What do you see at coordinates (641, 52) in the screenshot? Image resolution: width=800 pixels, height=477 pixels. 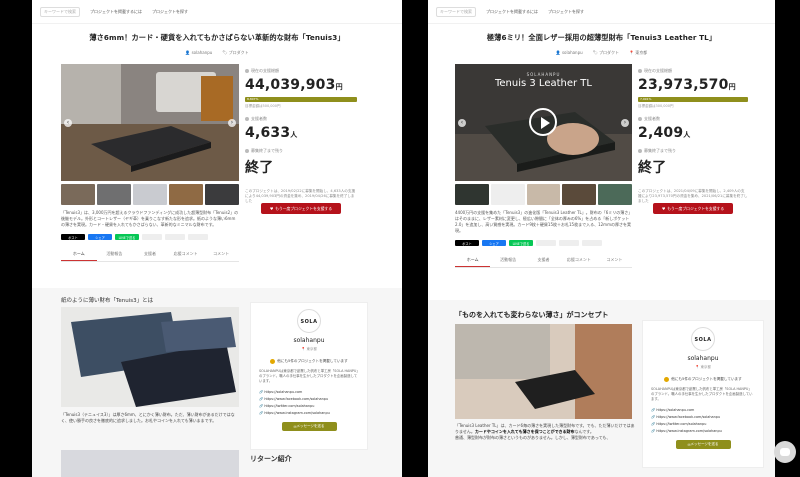 I see `location-name: 東京都` at bounding box center [641, 52].